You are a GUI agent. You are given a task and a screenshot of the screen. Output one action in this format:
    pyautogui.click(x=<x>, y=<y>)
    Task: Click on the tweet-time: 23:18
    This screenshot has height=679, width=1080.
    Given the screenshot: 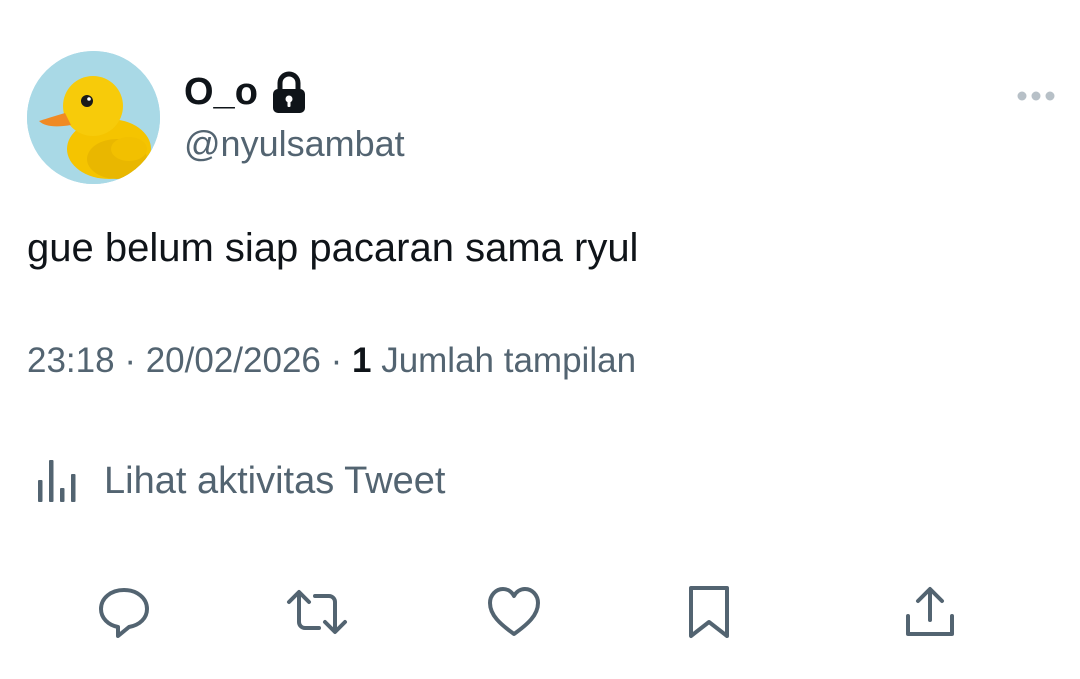 What is the action you would take?
    pyautogui.click(x=71, y=361)
    